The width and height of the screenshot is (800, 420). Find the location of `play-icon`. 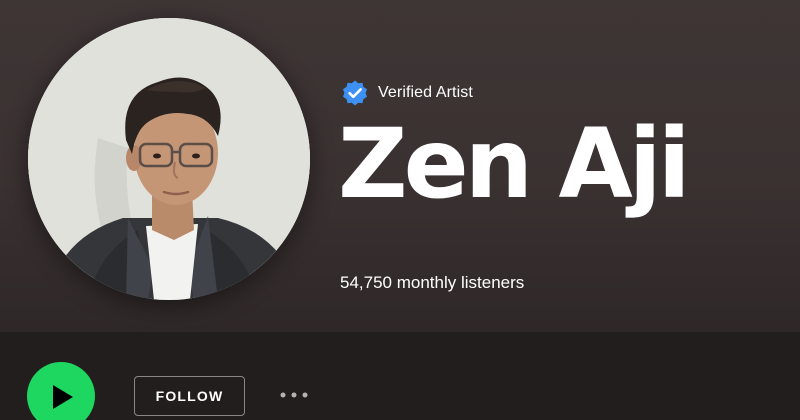

play-icon is located at coordinates (63, 397).